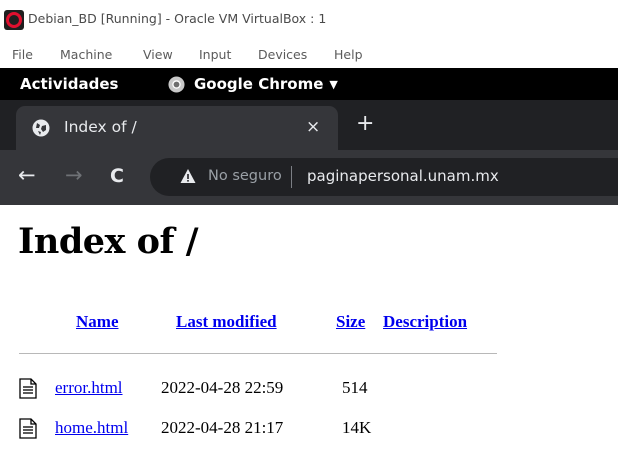 This screenshot has width=618, height=460. I want to click on security-label: No seguro, so click(245, 176).